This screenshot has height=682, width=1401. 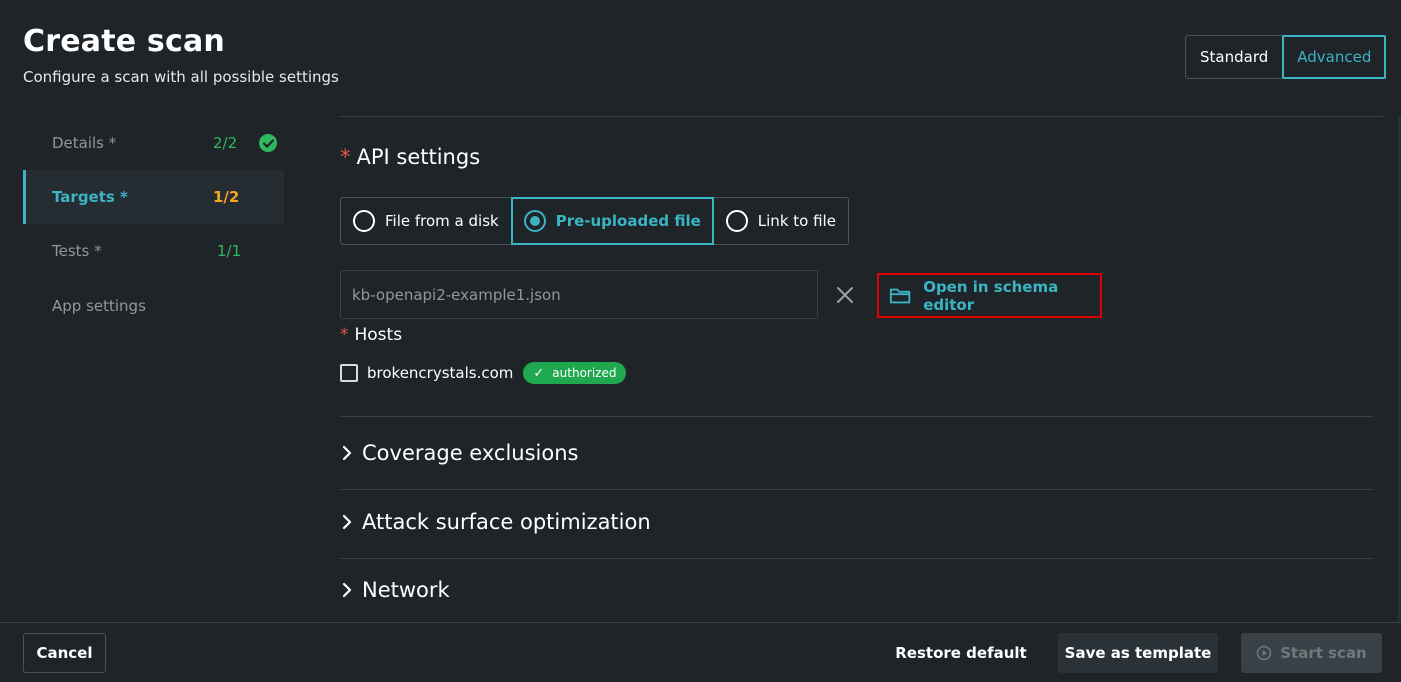 I want to click on radio-link-to-file: Link to file, so click(x=781, y=221).